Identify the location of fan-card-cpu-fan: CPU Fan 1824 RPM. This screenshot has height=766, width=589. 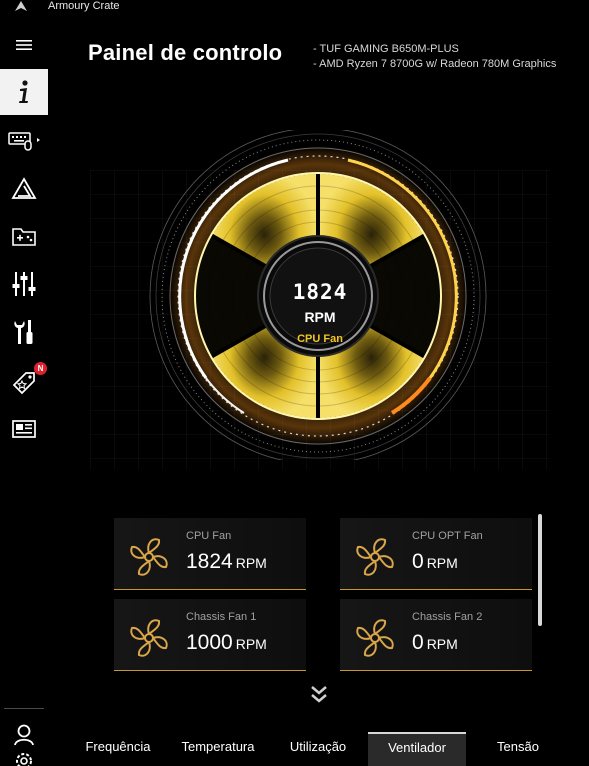
(210, 554).